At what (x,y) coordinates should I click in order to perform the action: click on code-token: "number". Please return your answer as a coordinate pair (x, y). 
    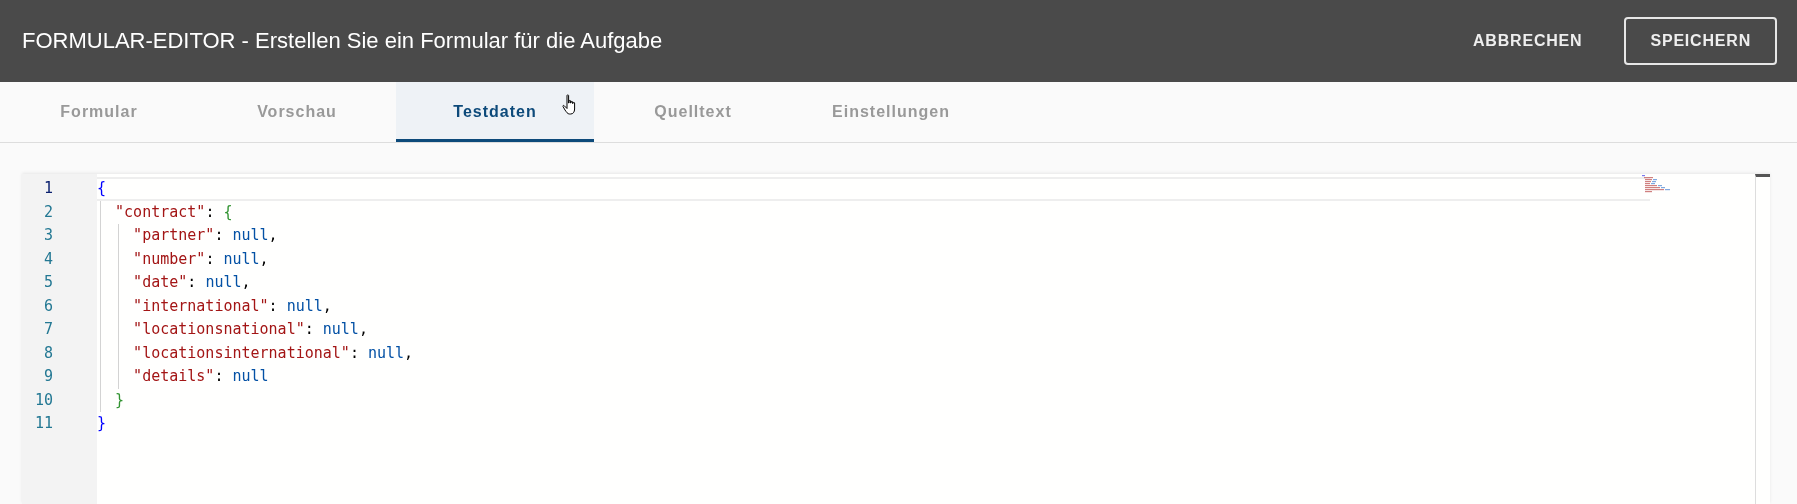
    Looking at the image, I should click on (169, 258).